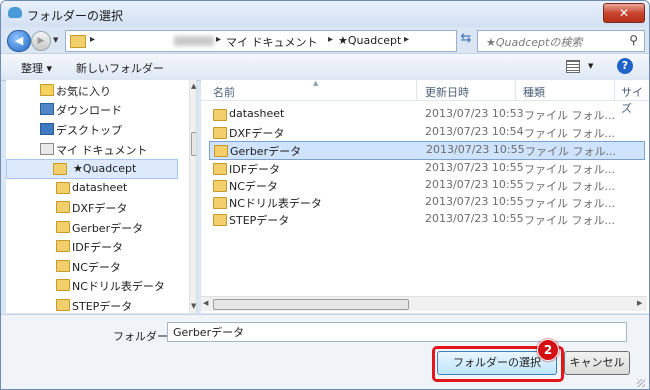 This screenshot has height=390, width=650. What do you see at coordinates (205, 303) in the screenshot?
I see `scroll-left-icon: ◀` at bounding box center [205, 303].